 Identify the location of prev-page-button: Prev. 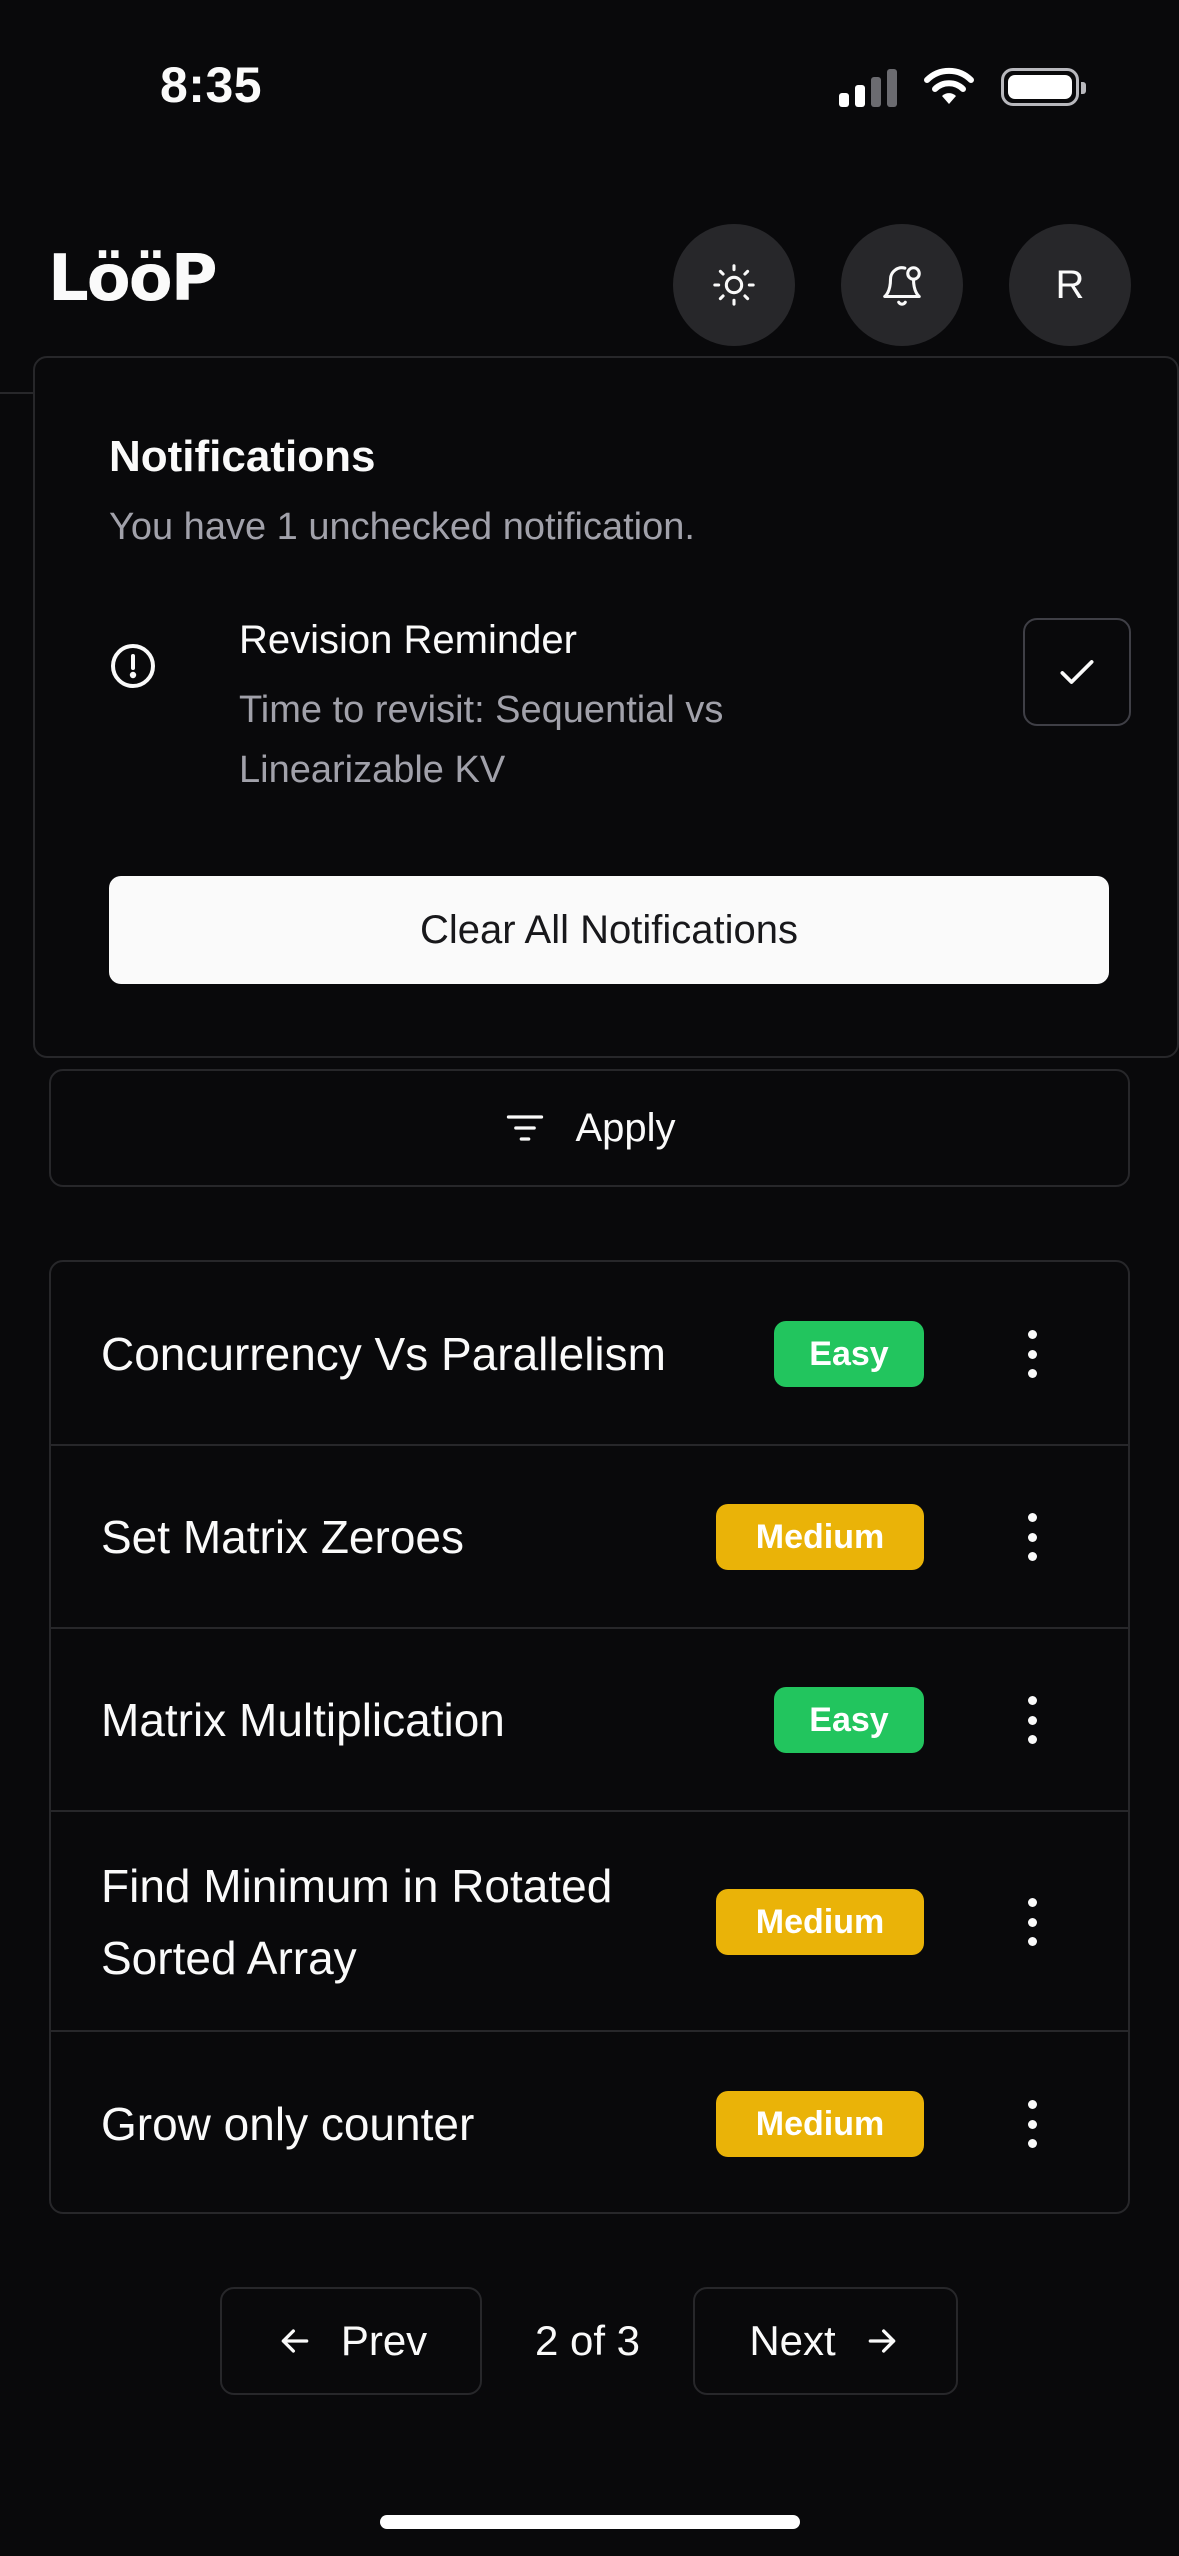
(351, 2341).